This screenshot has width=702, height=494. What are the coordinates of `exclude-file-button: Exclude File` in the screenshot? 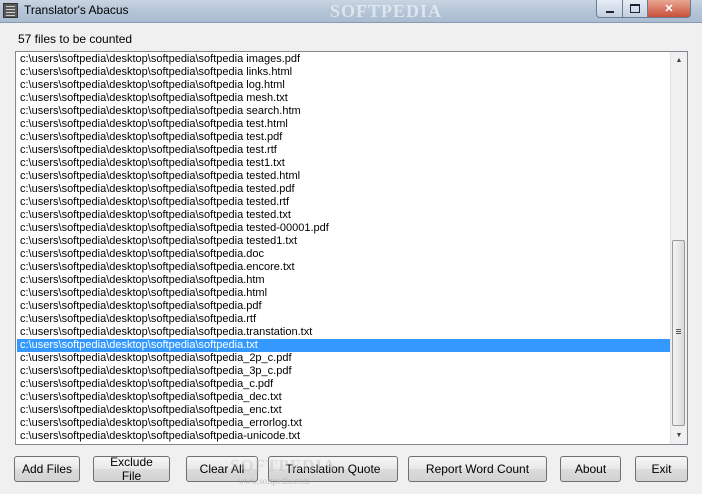 It's located at (131, 469).